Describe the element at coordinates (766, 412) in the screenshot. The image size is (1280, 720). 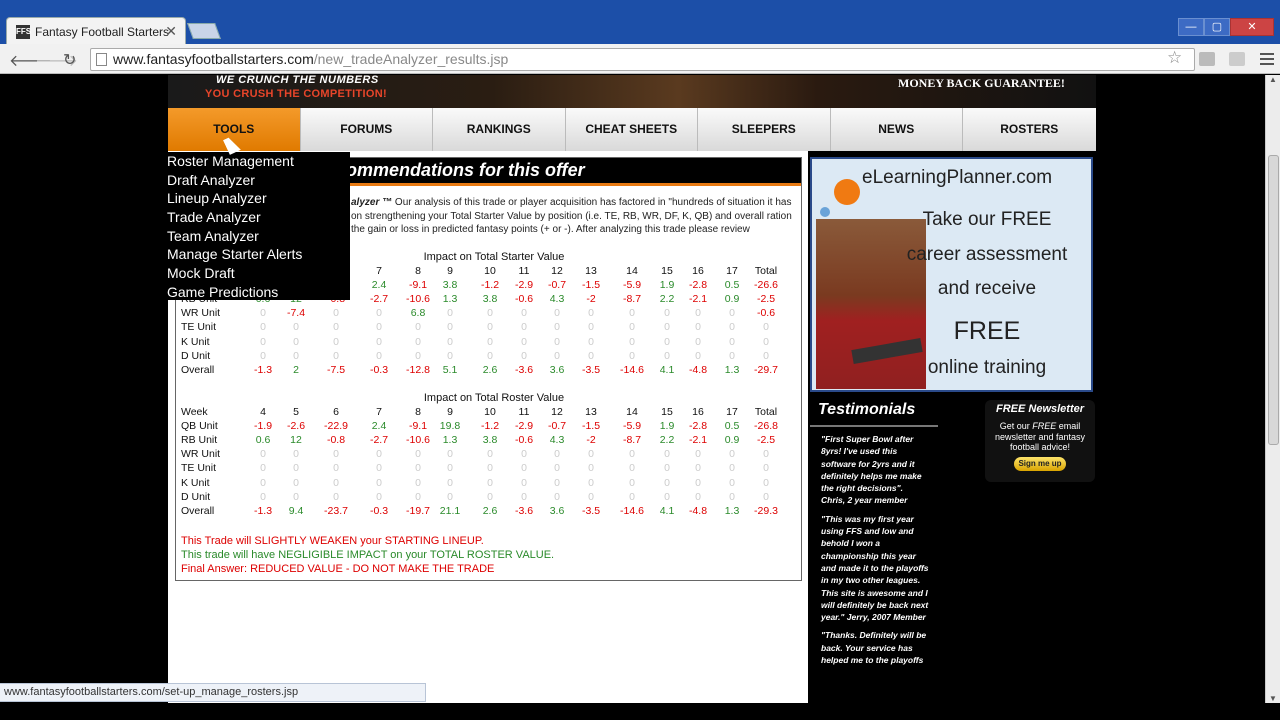
I see `week-header: Total` at that location.